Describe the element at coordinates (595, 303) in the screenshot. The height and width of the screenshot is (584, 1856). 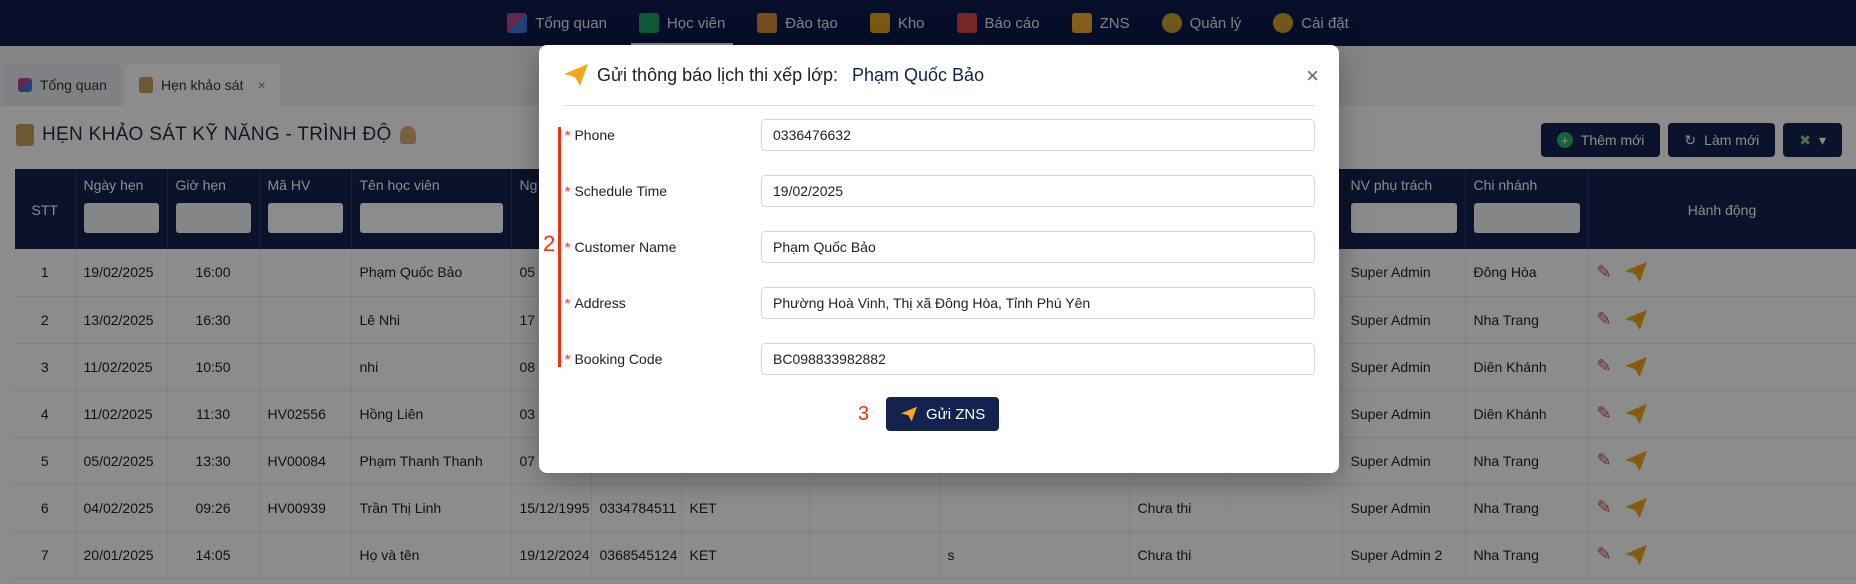
I see `address-label: * Address` at that location.